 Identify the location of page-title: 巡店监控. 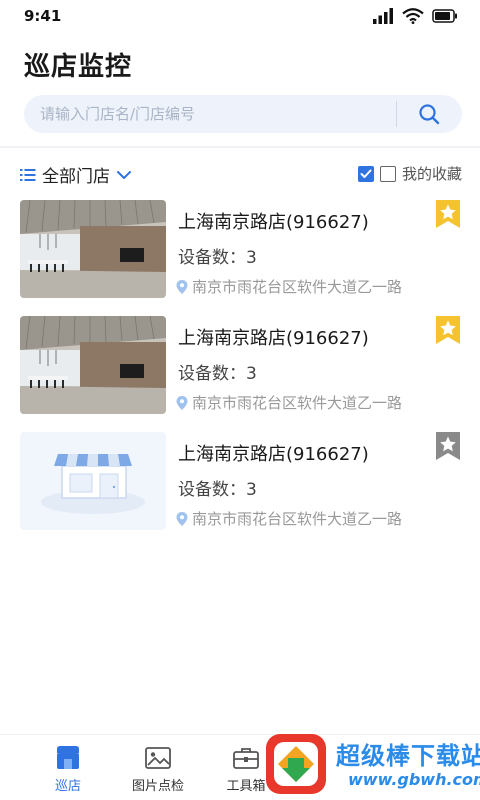
(78, 67).